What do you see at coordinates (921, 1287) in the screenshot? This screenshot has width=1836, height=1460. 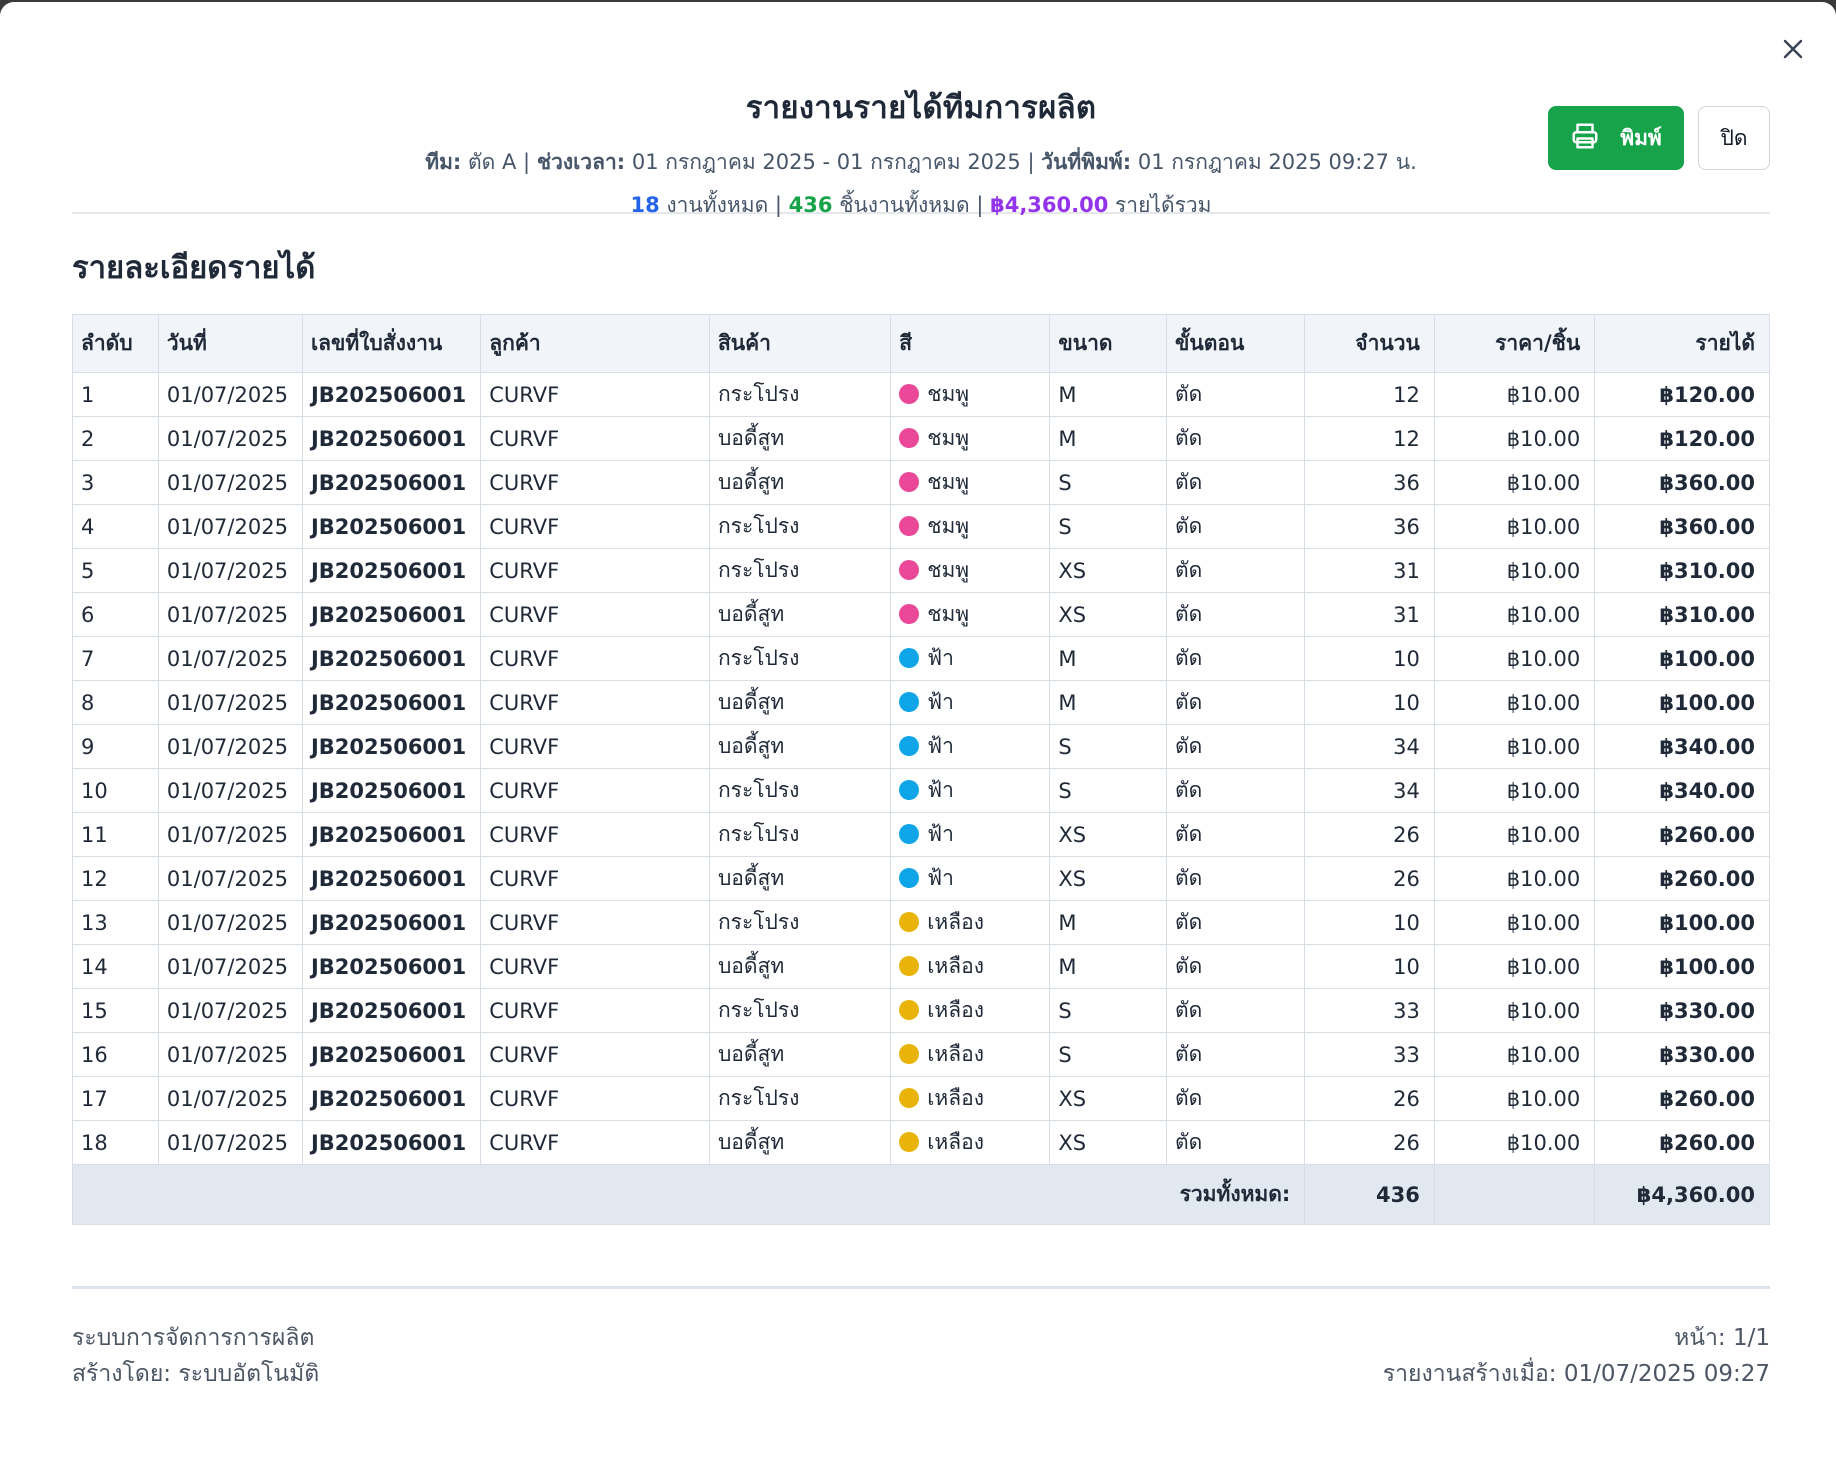 I see `footer-divider` at bounding box center [921, 1287].